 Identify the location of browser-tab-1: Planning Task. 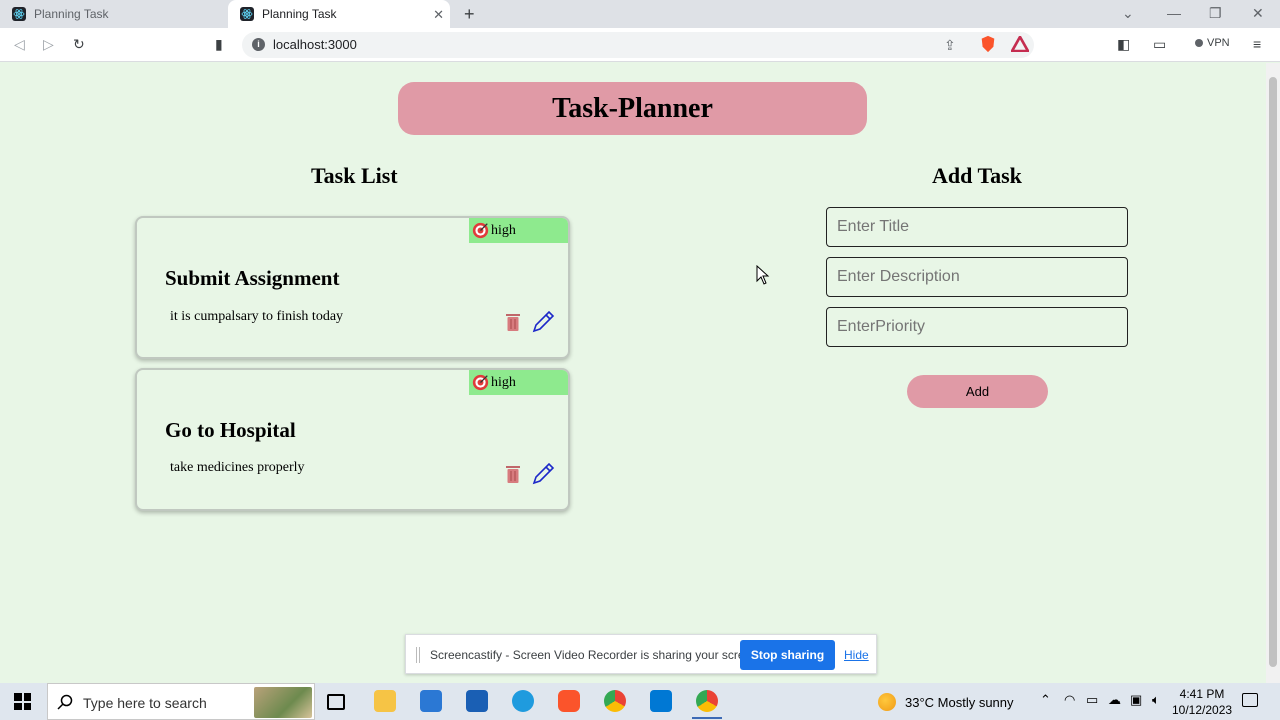
(111, 14).